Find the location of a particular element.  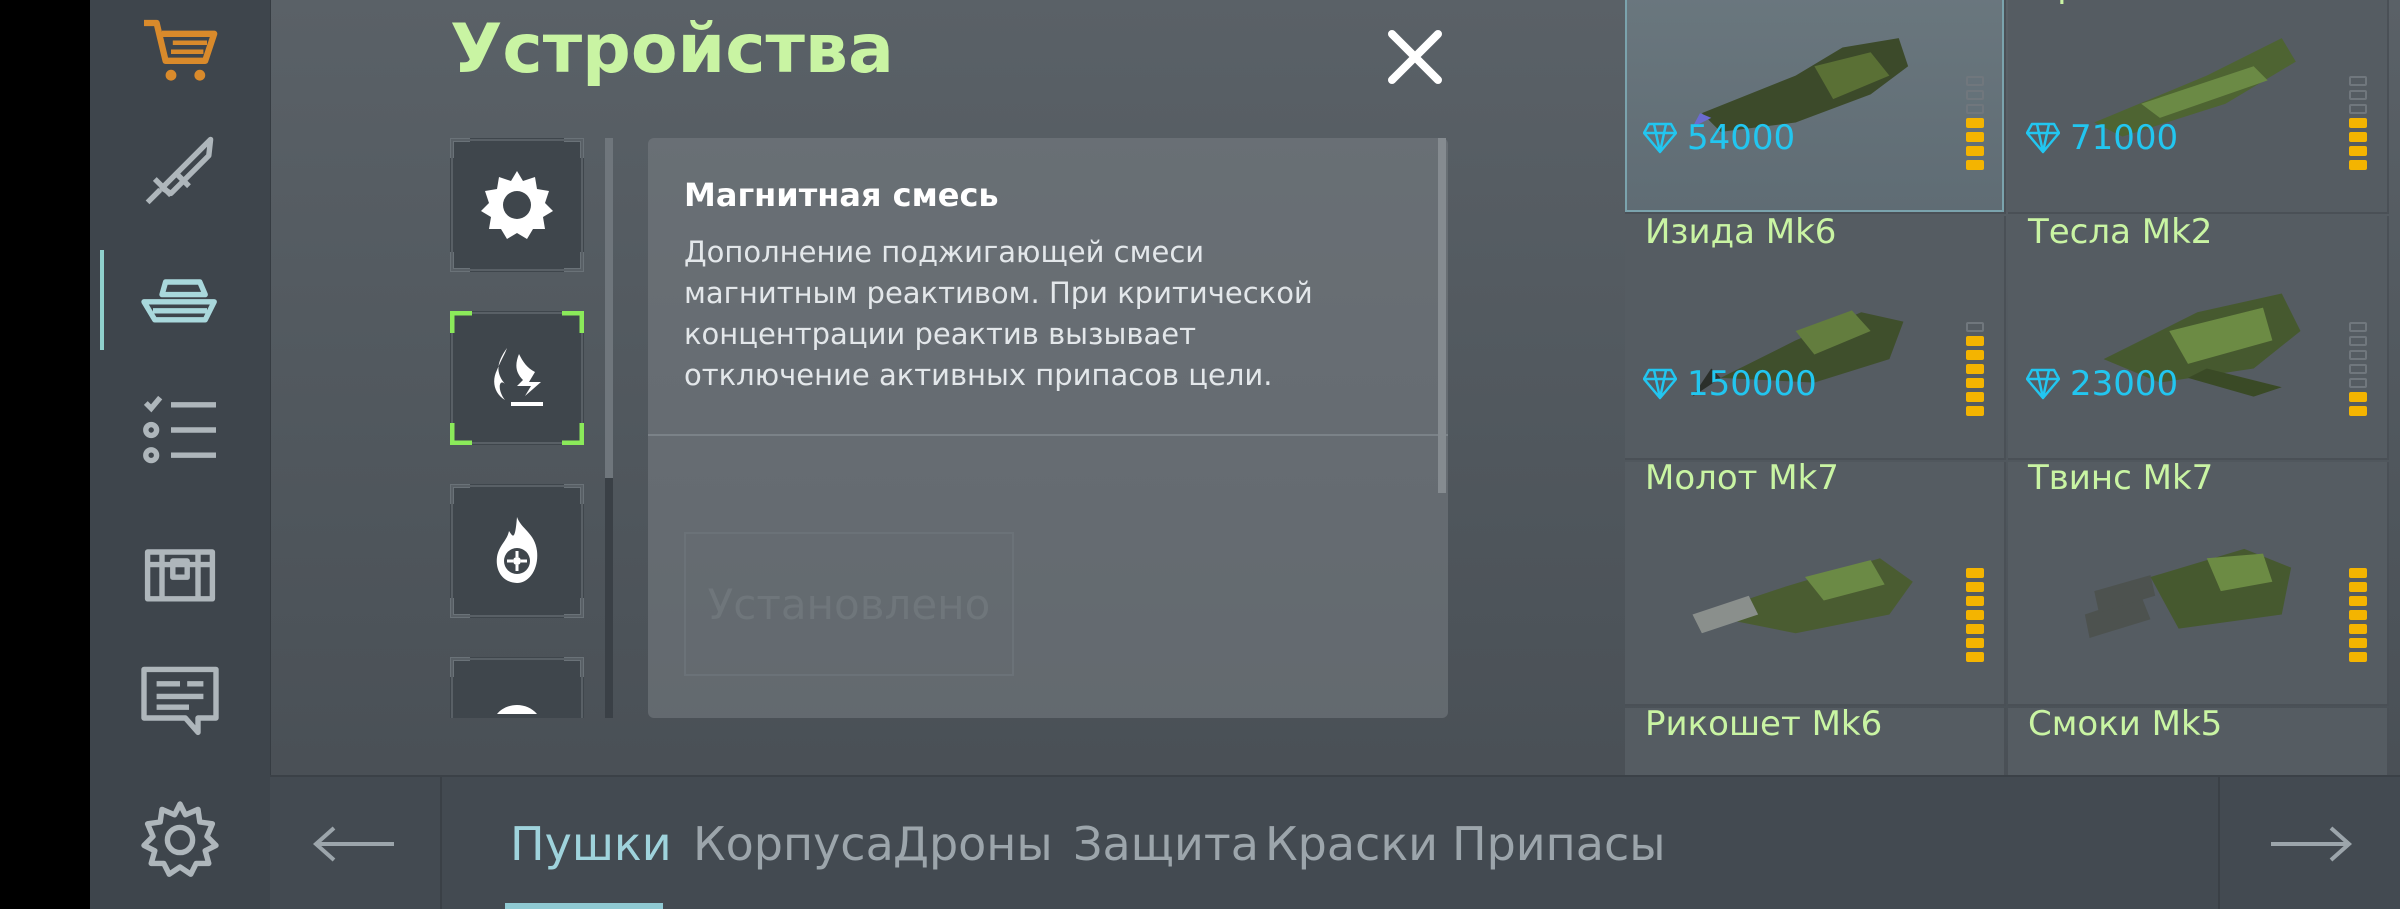

tab-hulls: Корпуса is located at coordinates (793, 844).